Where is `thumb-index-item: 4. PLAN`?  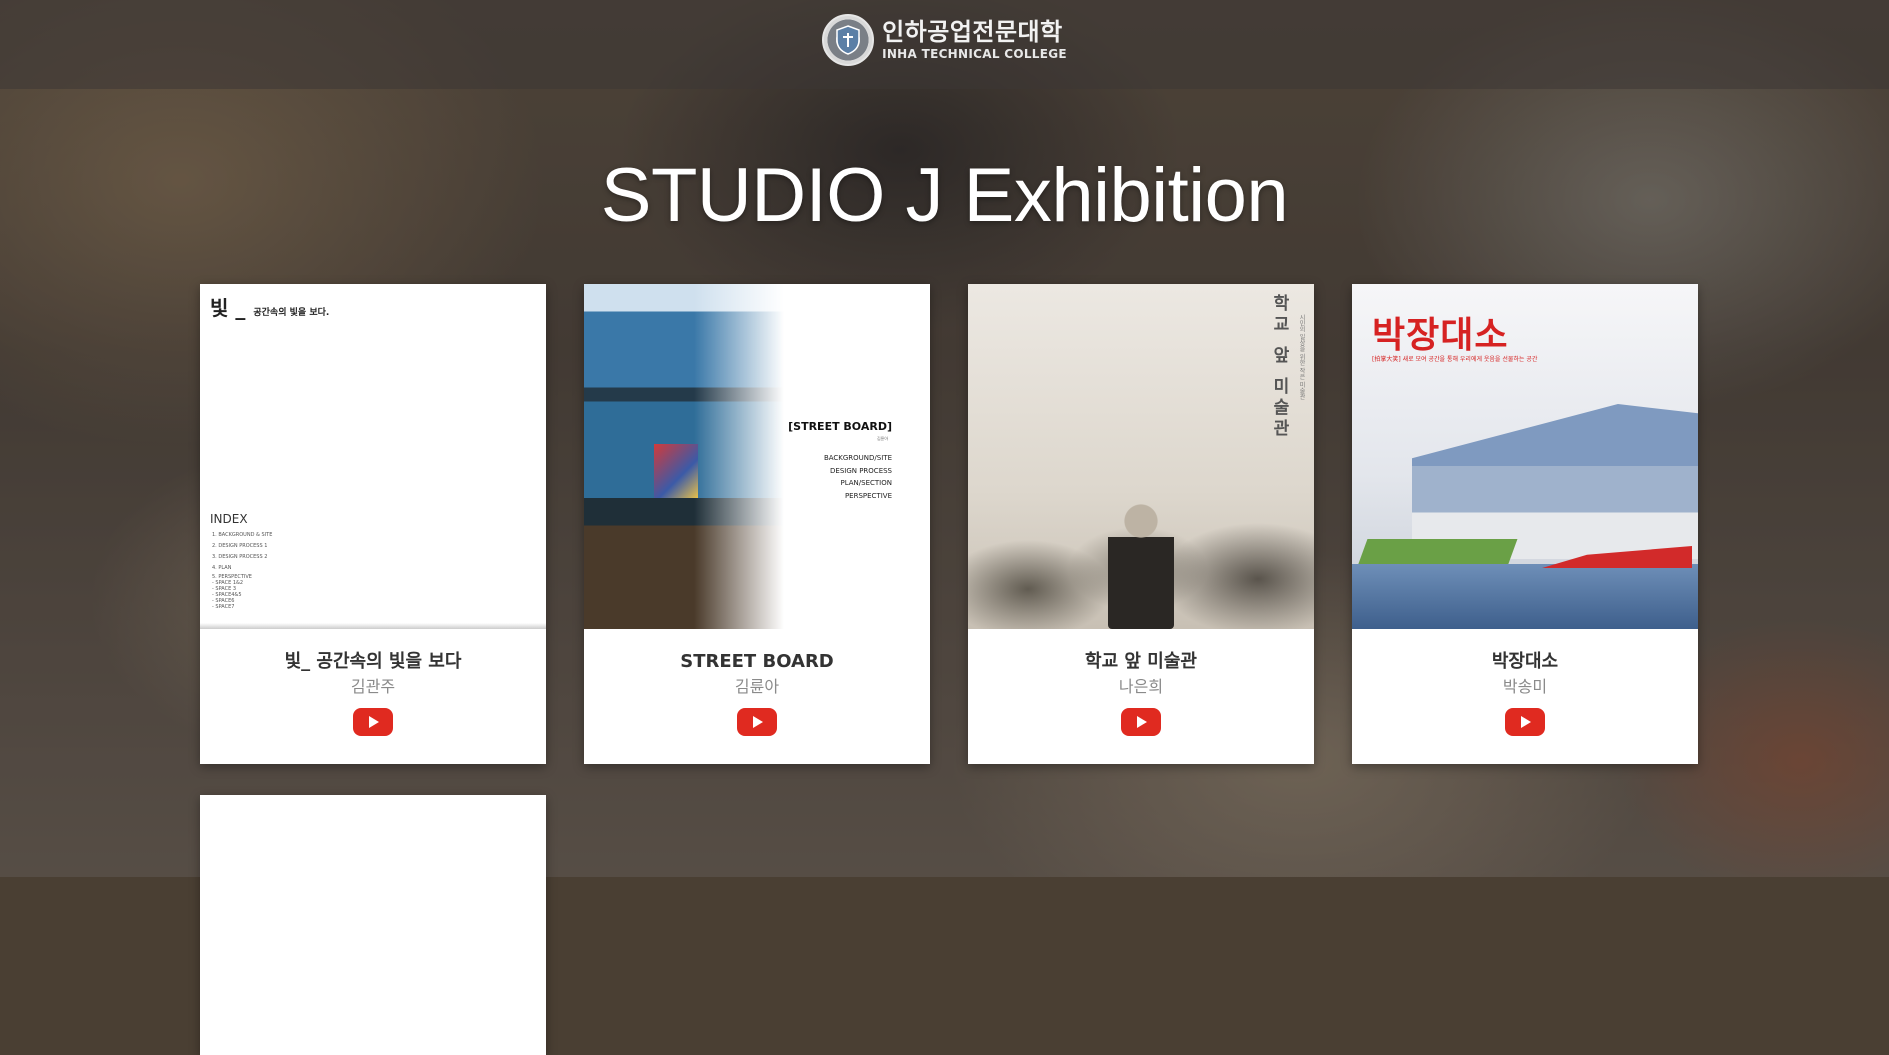
thumb-index-item: 4. PLAN is located at coordinates (222, 568).